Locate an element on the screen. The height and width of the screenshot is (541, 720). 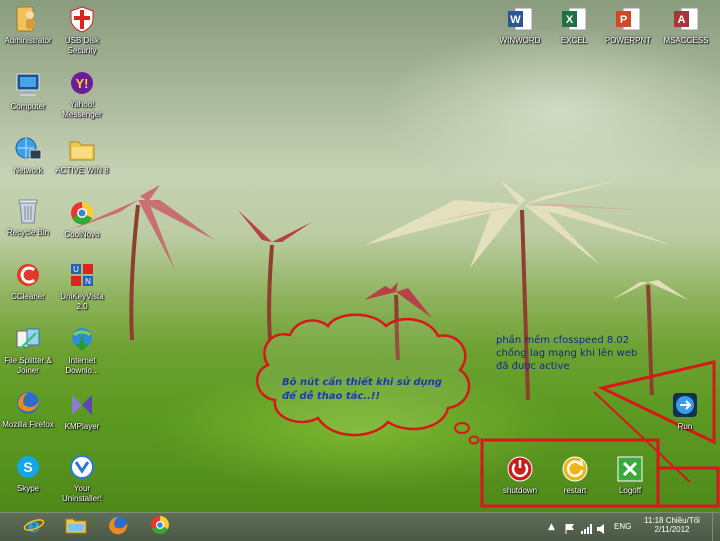
tray-network-icon is located at coordinates (586, 529).